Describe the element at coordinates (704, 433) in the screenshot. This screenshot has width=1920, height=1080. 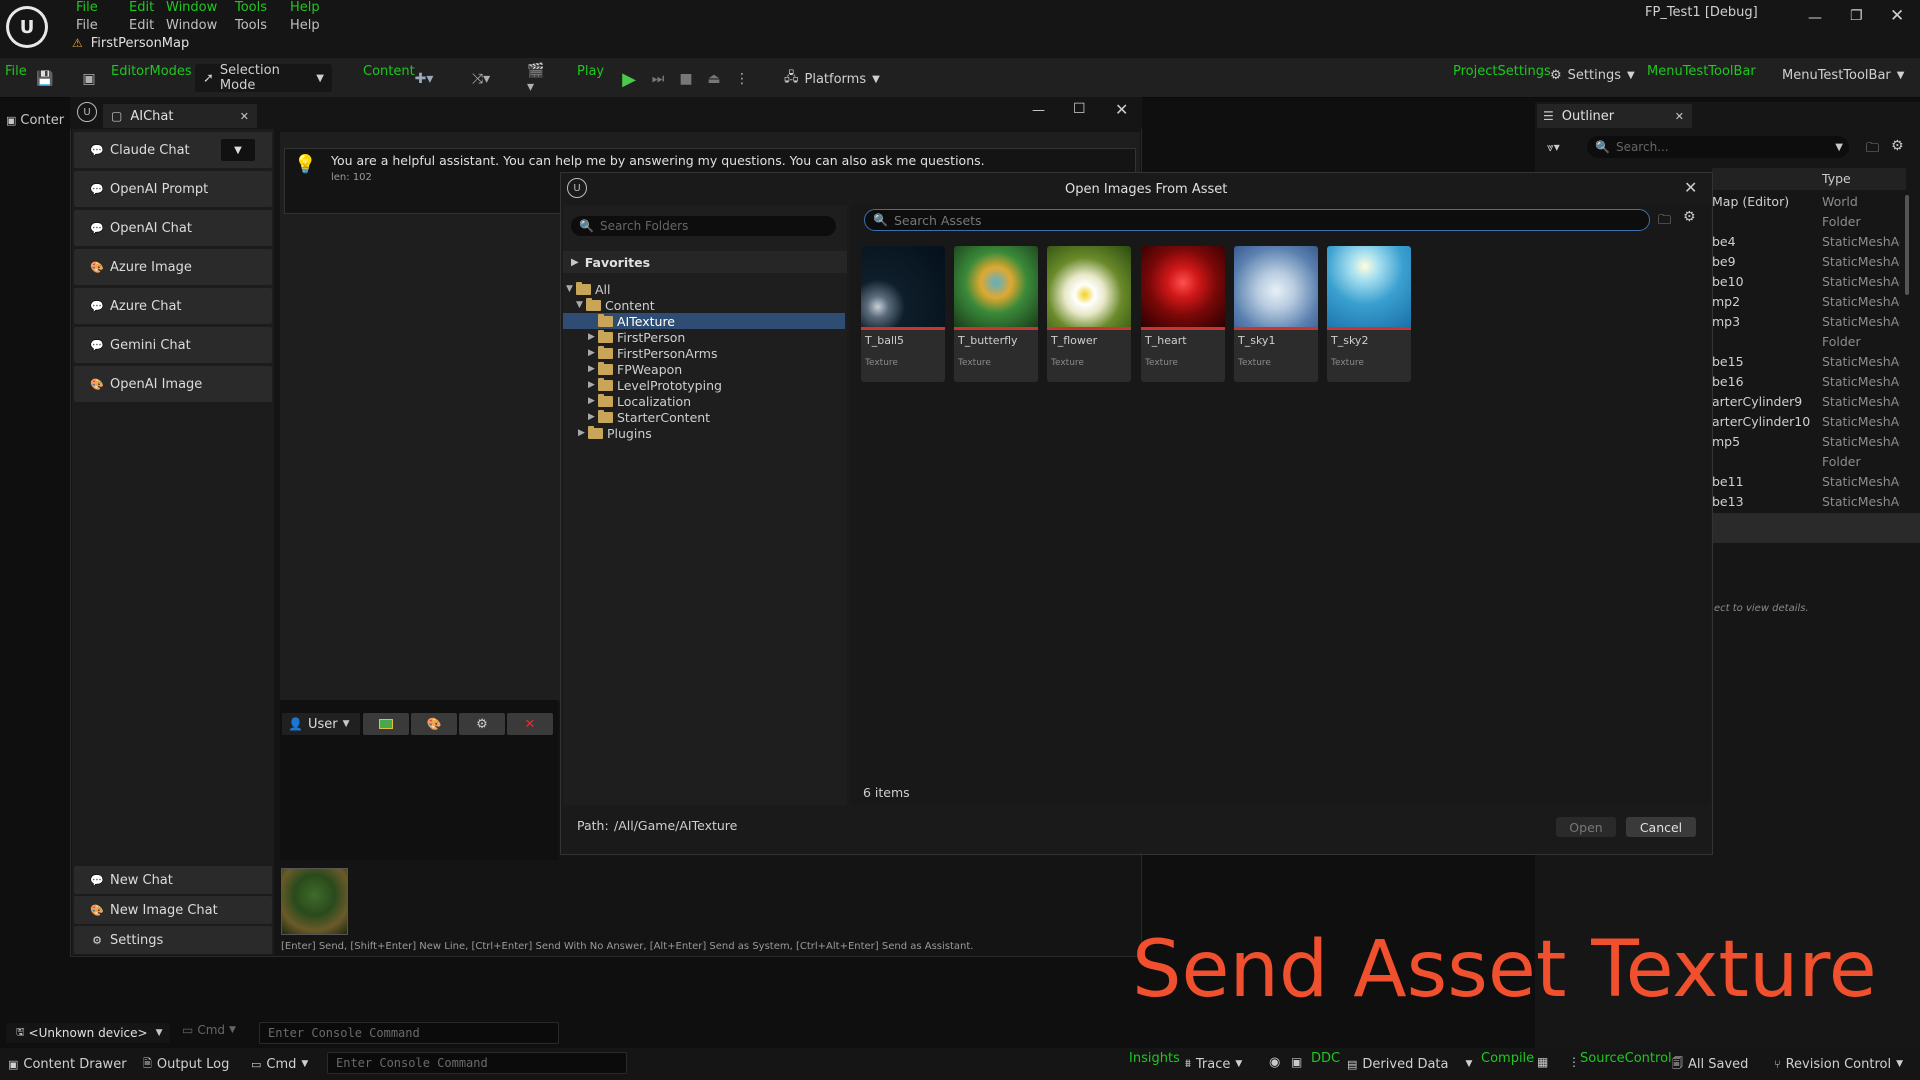
I see `tree-item-plugins: ▶ Plugins` at that location.